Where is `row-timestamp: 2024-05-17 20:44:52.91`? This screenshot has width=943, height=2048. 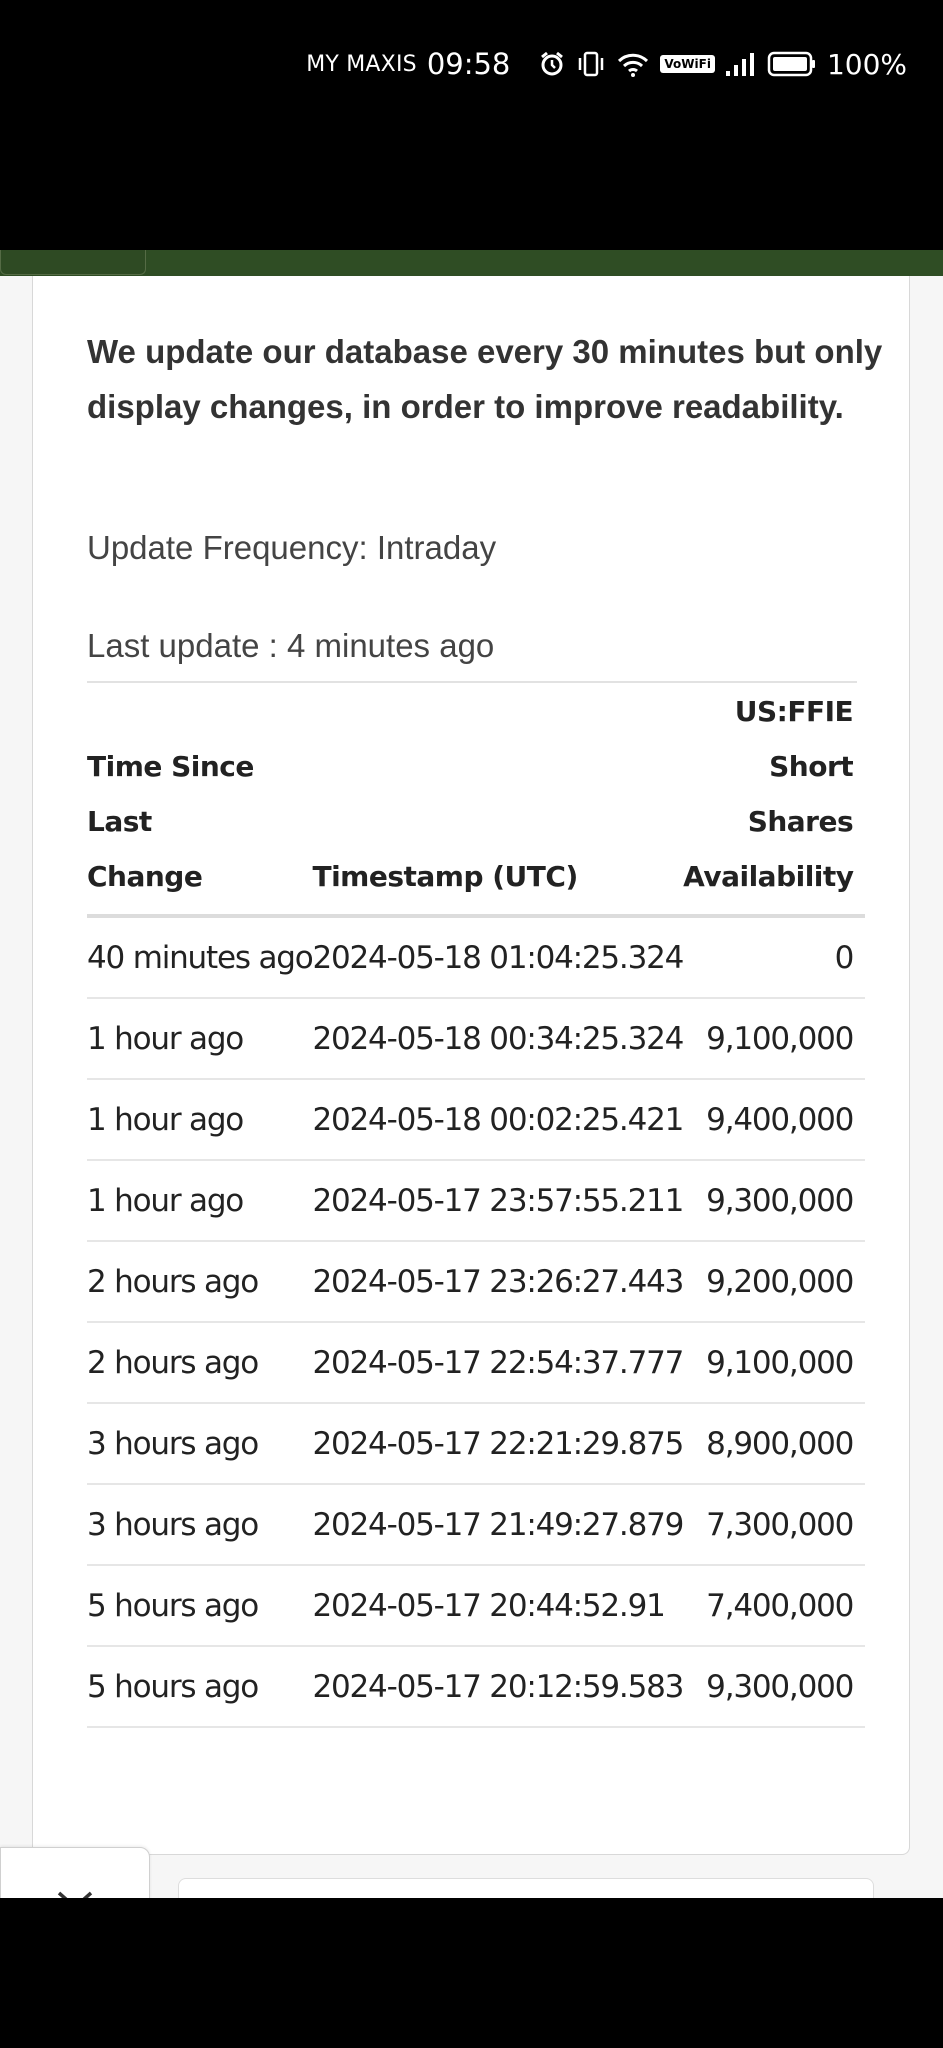
row-timestamp: 2024-05-17 20:44:52.91 is located at coordinates (498, 1606).